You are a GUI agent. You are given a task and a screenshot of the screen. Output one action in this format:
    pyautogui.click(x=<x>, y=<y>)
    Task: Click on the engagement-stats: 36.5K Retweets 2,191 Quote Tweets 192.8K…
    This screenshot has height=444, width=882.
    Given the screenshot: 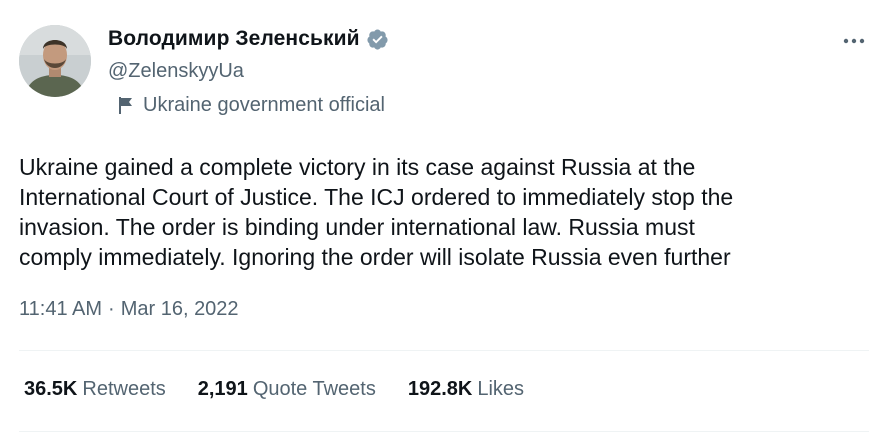 What is the action you would take?
    pyautogui.click(x=290, y=389)
    